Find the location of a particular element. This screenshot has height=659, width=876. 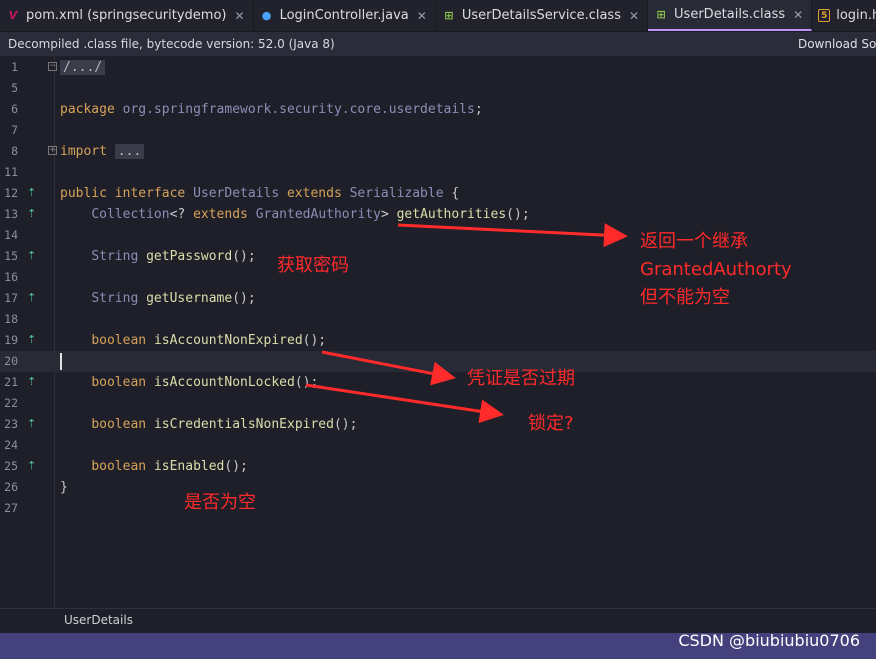

tab-pom-xml-springsecuritydemo: Vpom.xml (springsecuritydemo) ✕ is located at coordinates (127, 15).